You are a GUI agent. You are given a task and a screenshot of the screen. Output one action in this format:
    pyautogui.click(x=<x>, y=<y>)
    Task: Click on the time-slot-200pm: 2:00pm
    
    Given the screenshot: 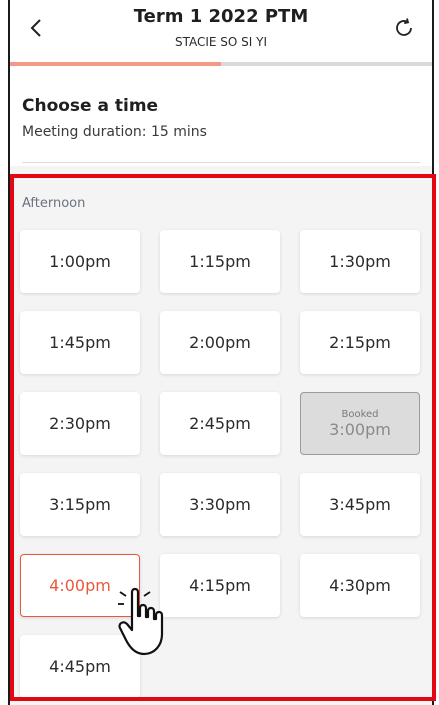 What is the action you would take?
    pyautogui.click(x=220, y=342)
    